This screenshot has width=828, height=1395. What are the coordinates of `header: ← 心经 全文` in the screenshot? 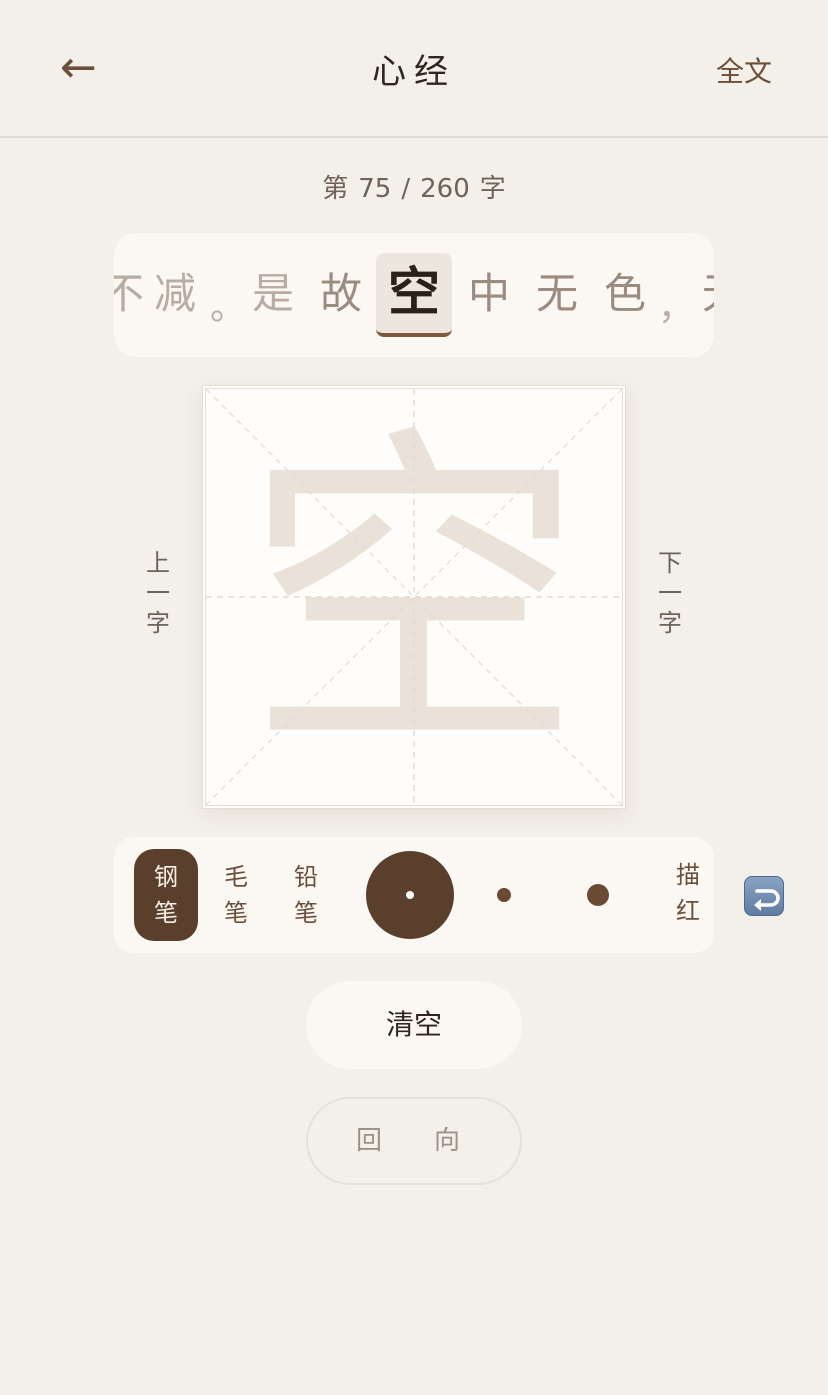 It's located at (414, 69).